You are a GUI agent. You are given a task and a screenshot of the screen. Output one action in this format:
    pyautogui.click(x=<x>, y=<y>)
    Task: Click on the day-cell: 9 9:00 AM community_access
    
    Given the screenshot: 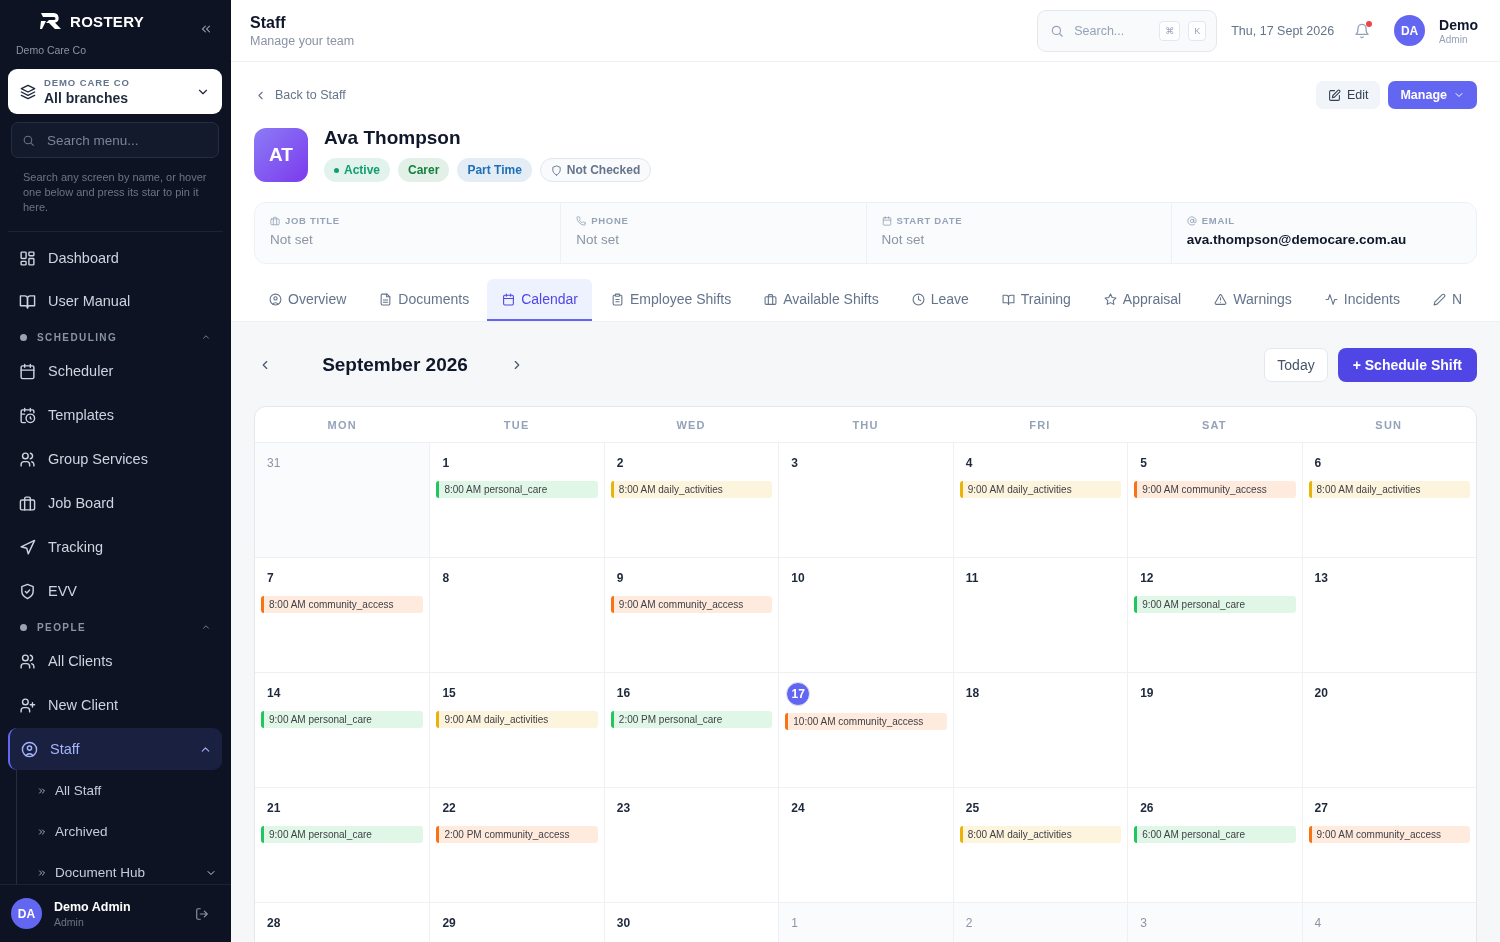 What is the action you would take?
    pyautogui.click(x=691, y=614)
    